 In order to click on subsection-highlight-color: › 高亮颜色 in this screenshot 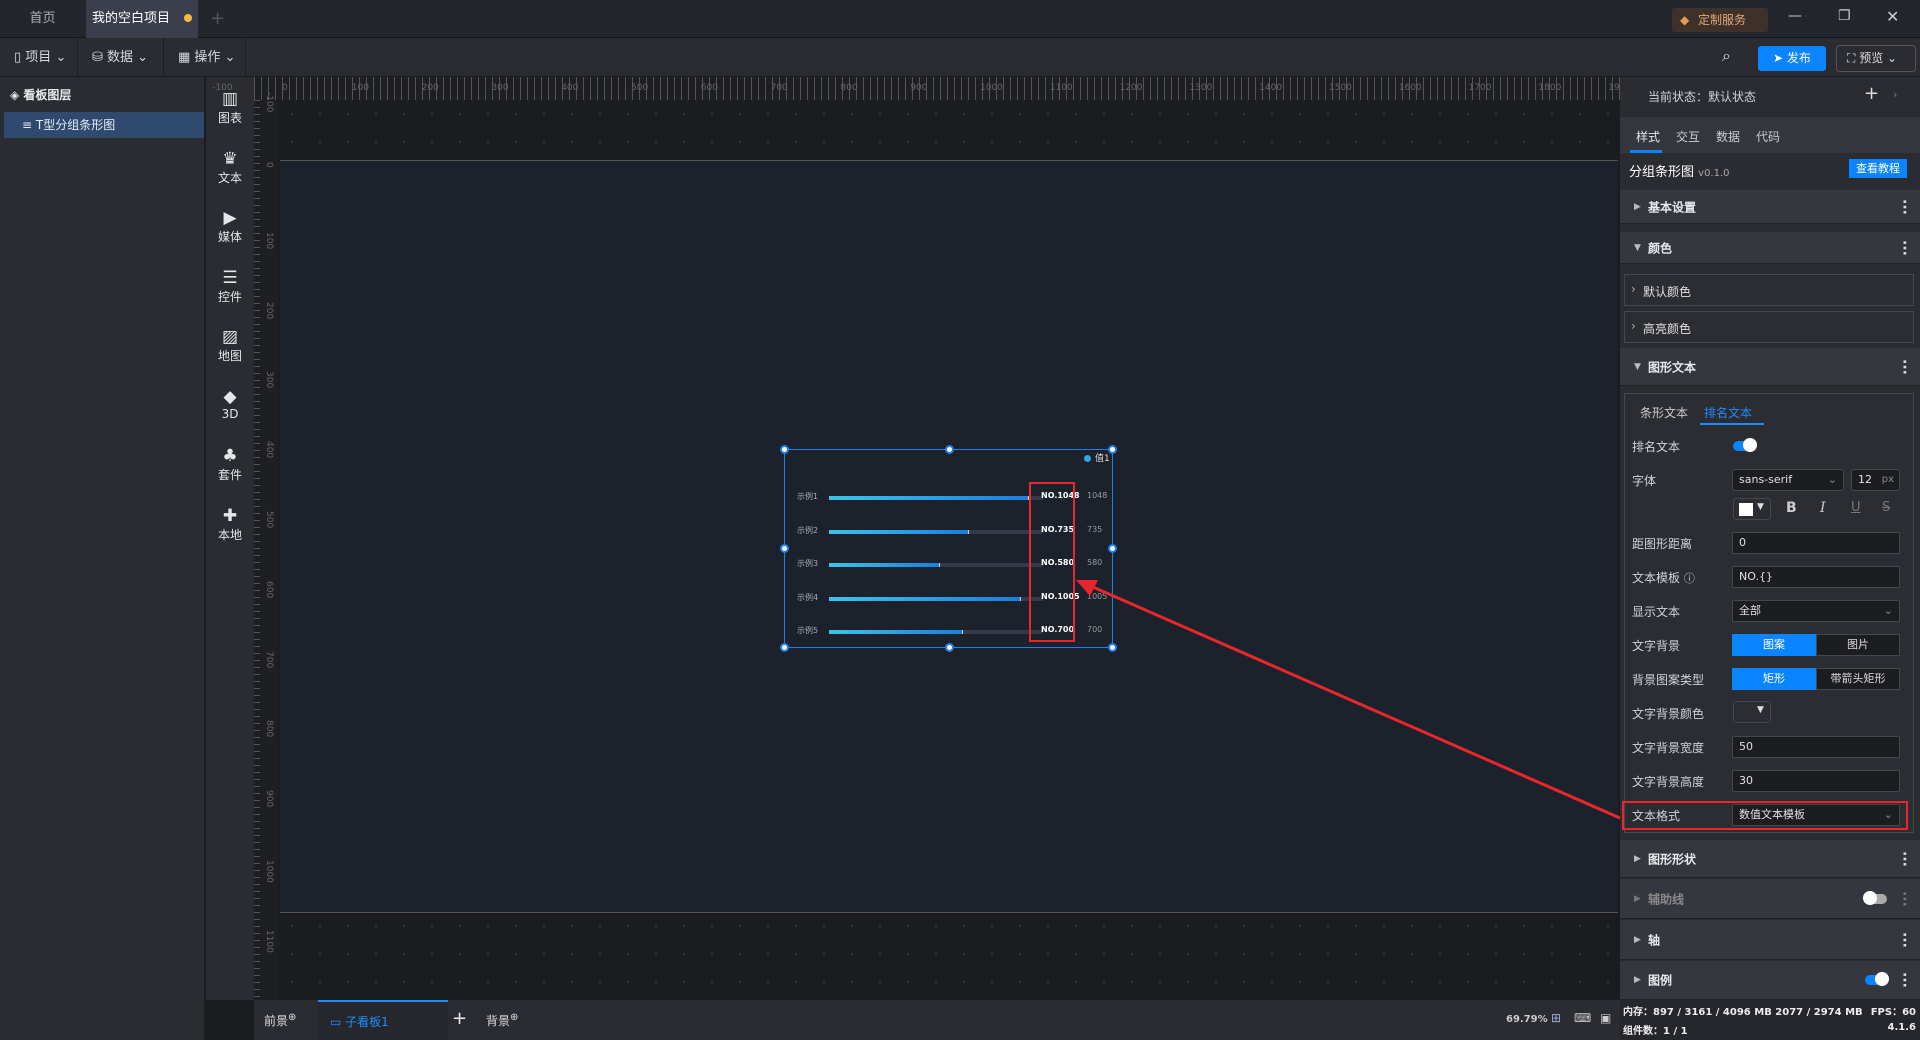, I will do `click(1769, 327)`.